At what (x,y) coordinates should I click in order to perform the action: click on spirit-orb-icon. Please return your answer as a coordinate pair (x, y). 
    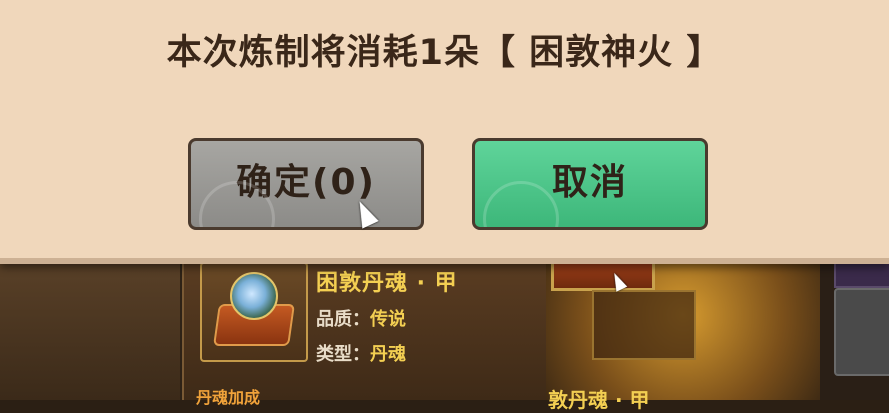
    Looking at the image, I should click on (254, 296).